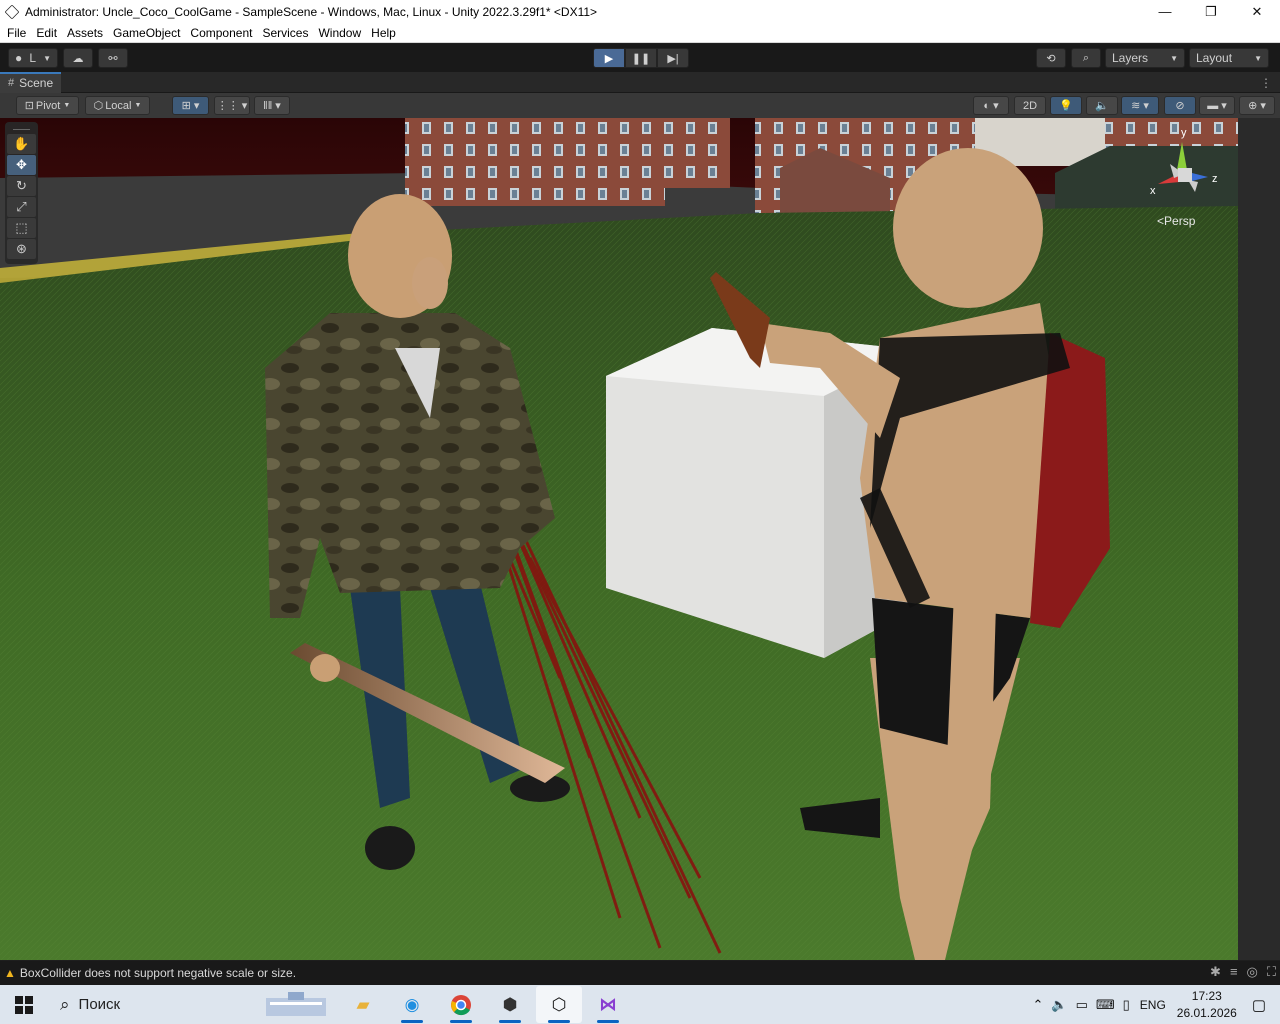  What do you see at coordinates (1102, 105) in the screenshot?
I see `audio-toggle: 🔈` at bounding box center [1102, 105].